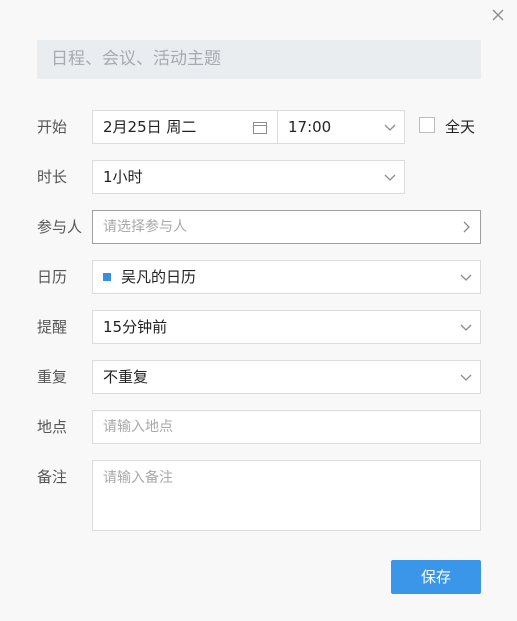  I want to click on location-input: 请输入地点, so click(286, 427).